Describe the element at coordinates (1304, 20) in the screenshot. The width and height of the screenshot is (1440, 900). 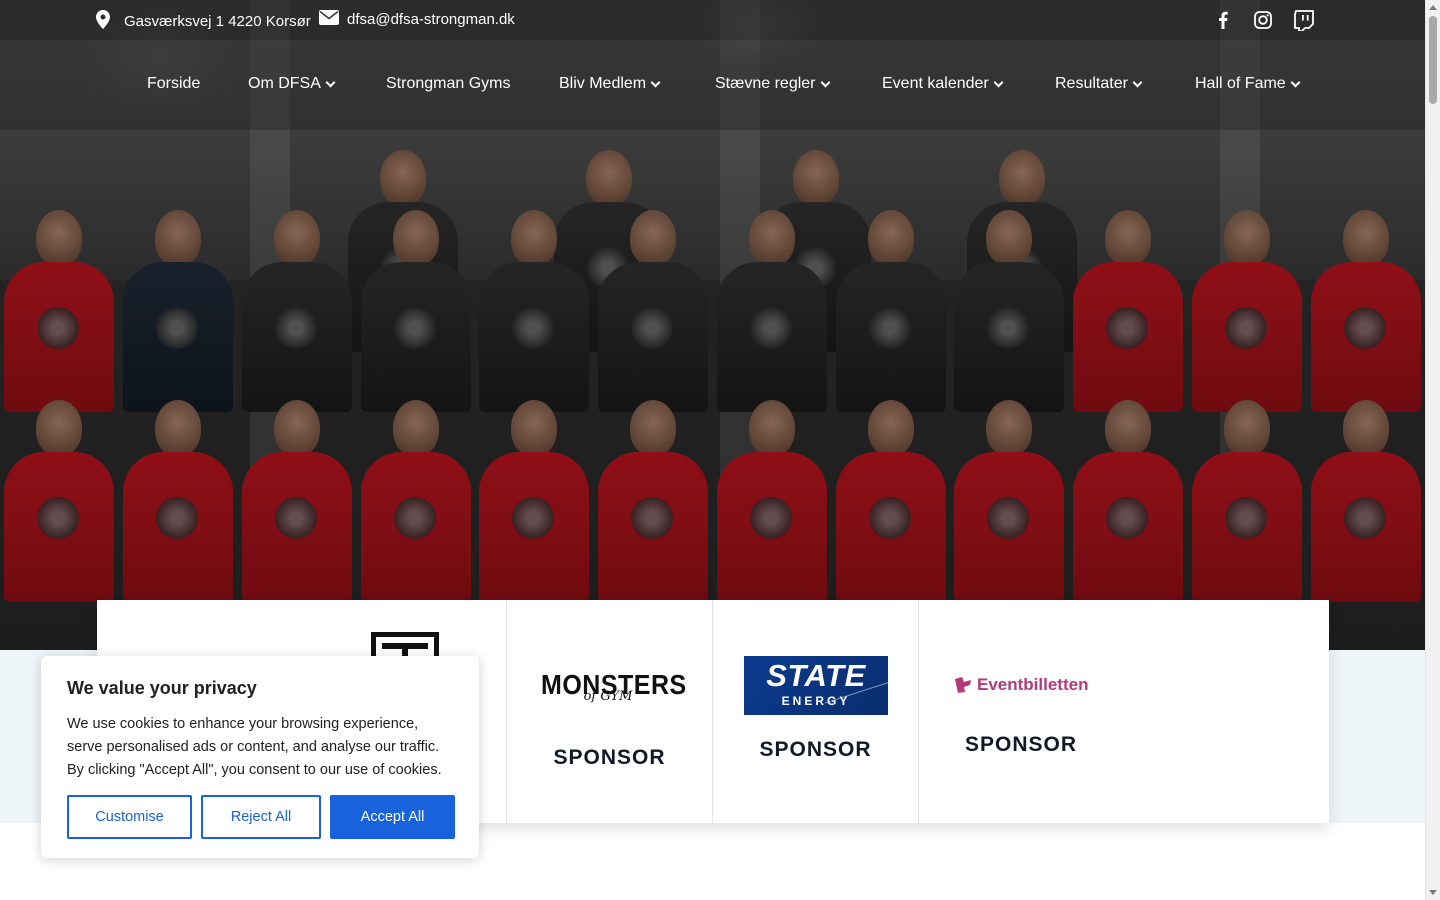
I see `twitch-icon` at that location.